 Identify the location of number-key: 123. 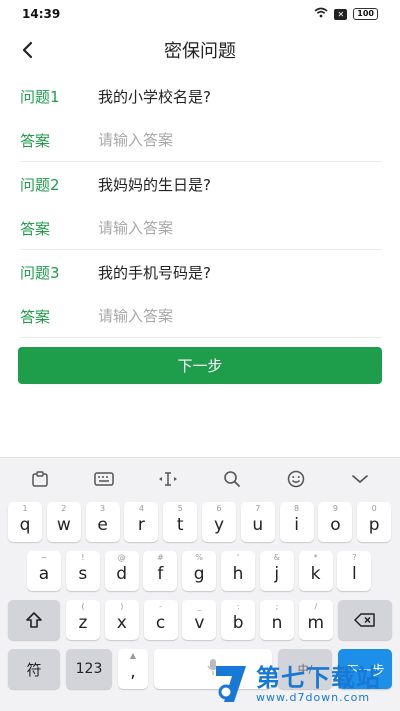
(89, 669).